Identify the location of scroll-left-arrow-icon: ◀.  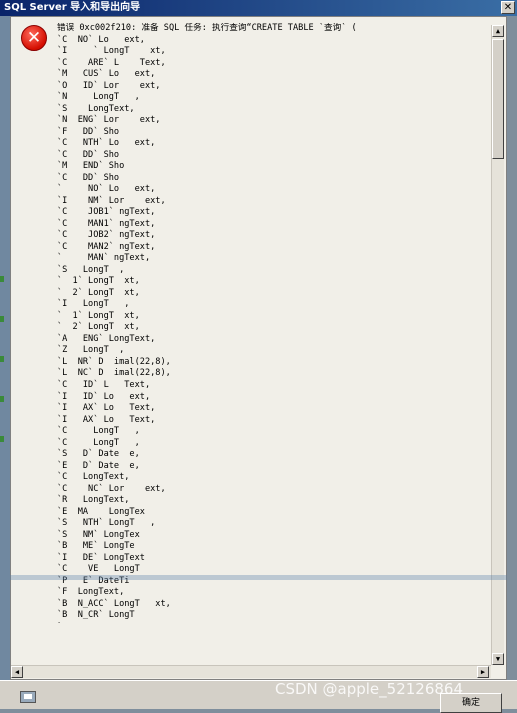
(17, 672).